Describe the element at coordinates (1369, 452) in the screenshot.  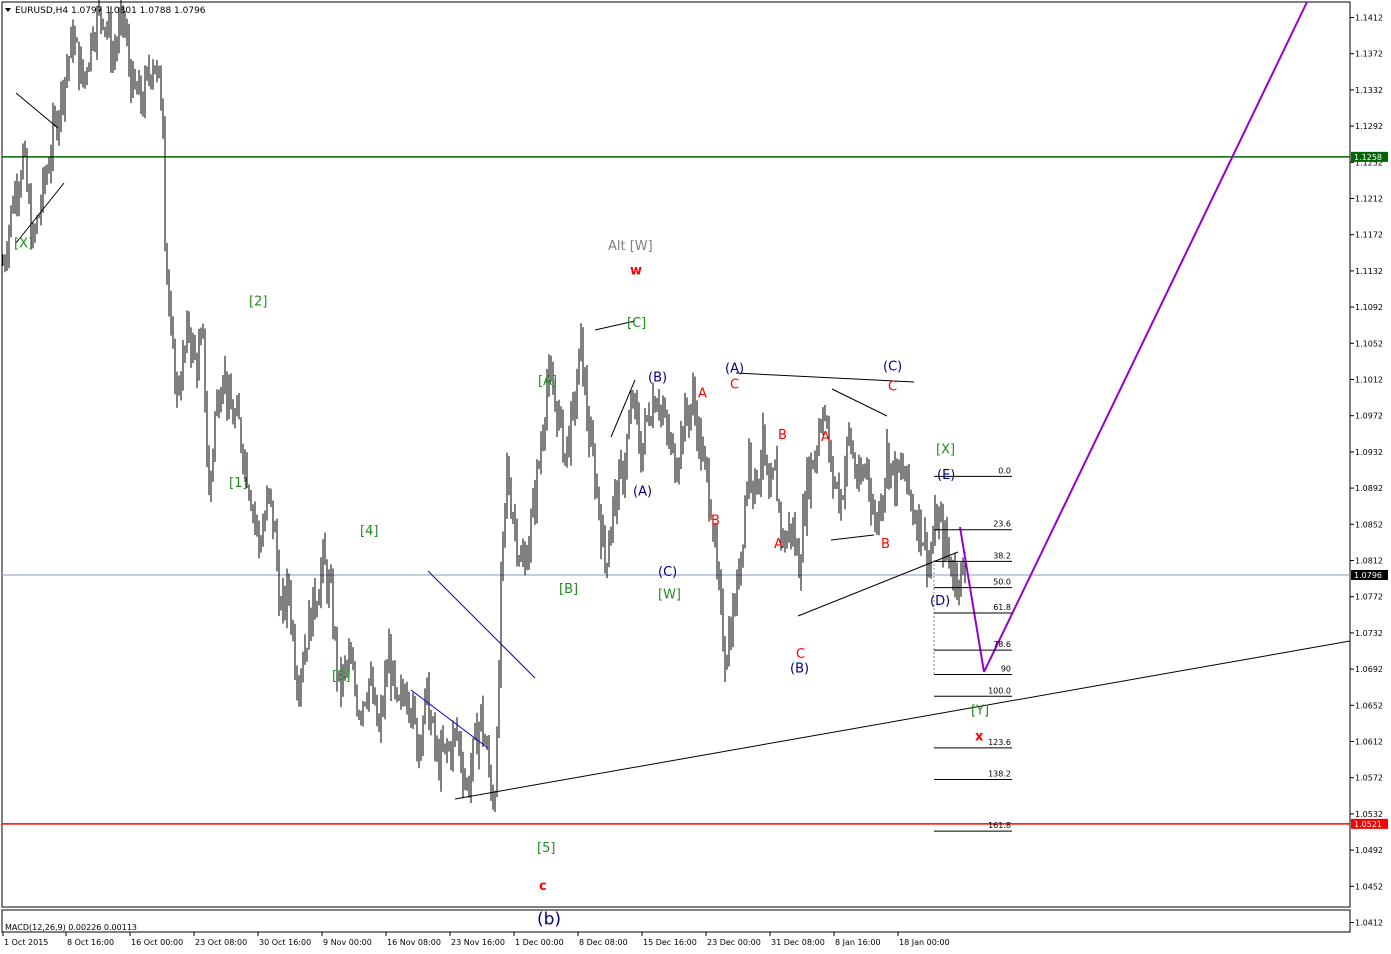
I see `price-tick-label: 1.0932` at that location.